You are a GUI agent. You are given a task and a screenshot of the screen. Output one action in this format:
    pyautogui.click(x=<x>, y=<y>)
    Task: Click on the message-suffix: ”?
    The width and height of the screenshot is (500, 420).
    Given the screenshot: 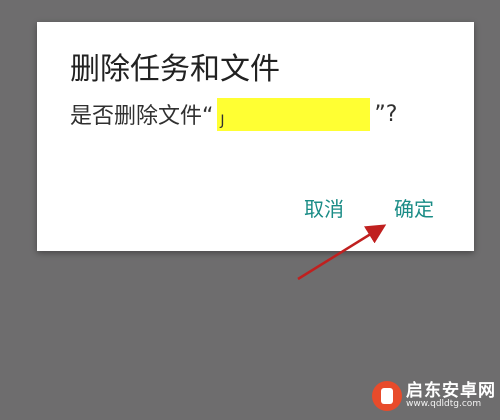 What is the action you would take?
    pyautogui.click(x=386, y=114)
    